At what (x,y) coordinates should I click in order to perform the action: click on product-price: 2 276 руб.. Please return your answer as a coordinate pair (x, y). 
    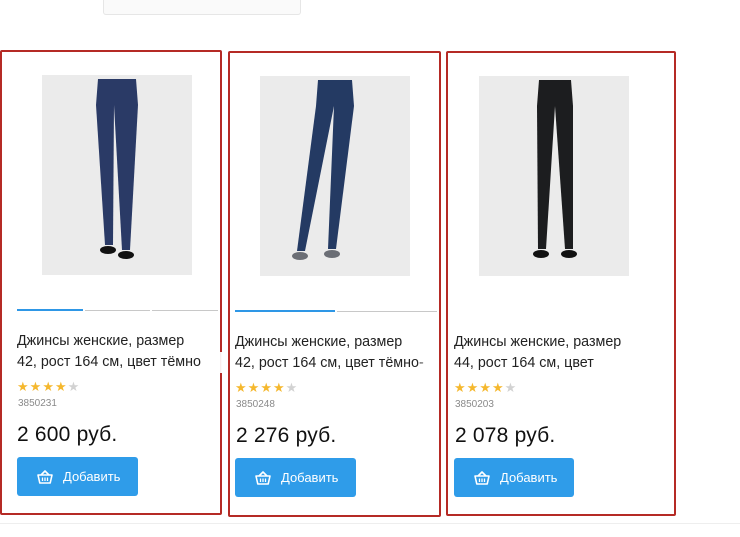
    Looking at the image, I should click on (286, 435).